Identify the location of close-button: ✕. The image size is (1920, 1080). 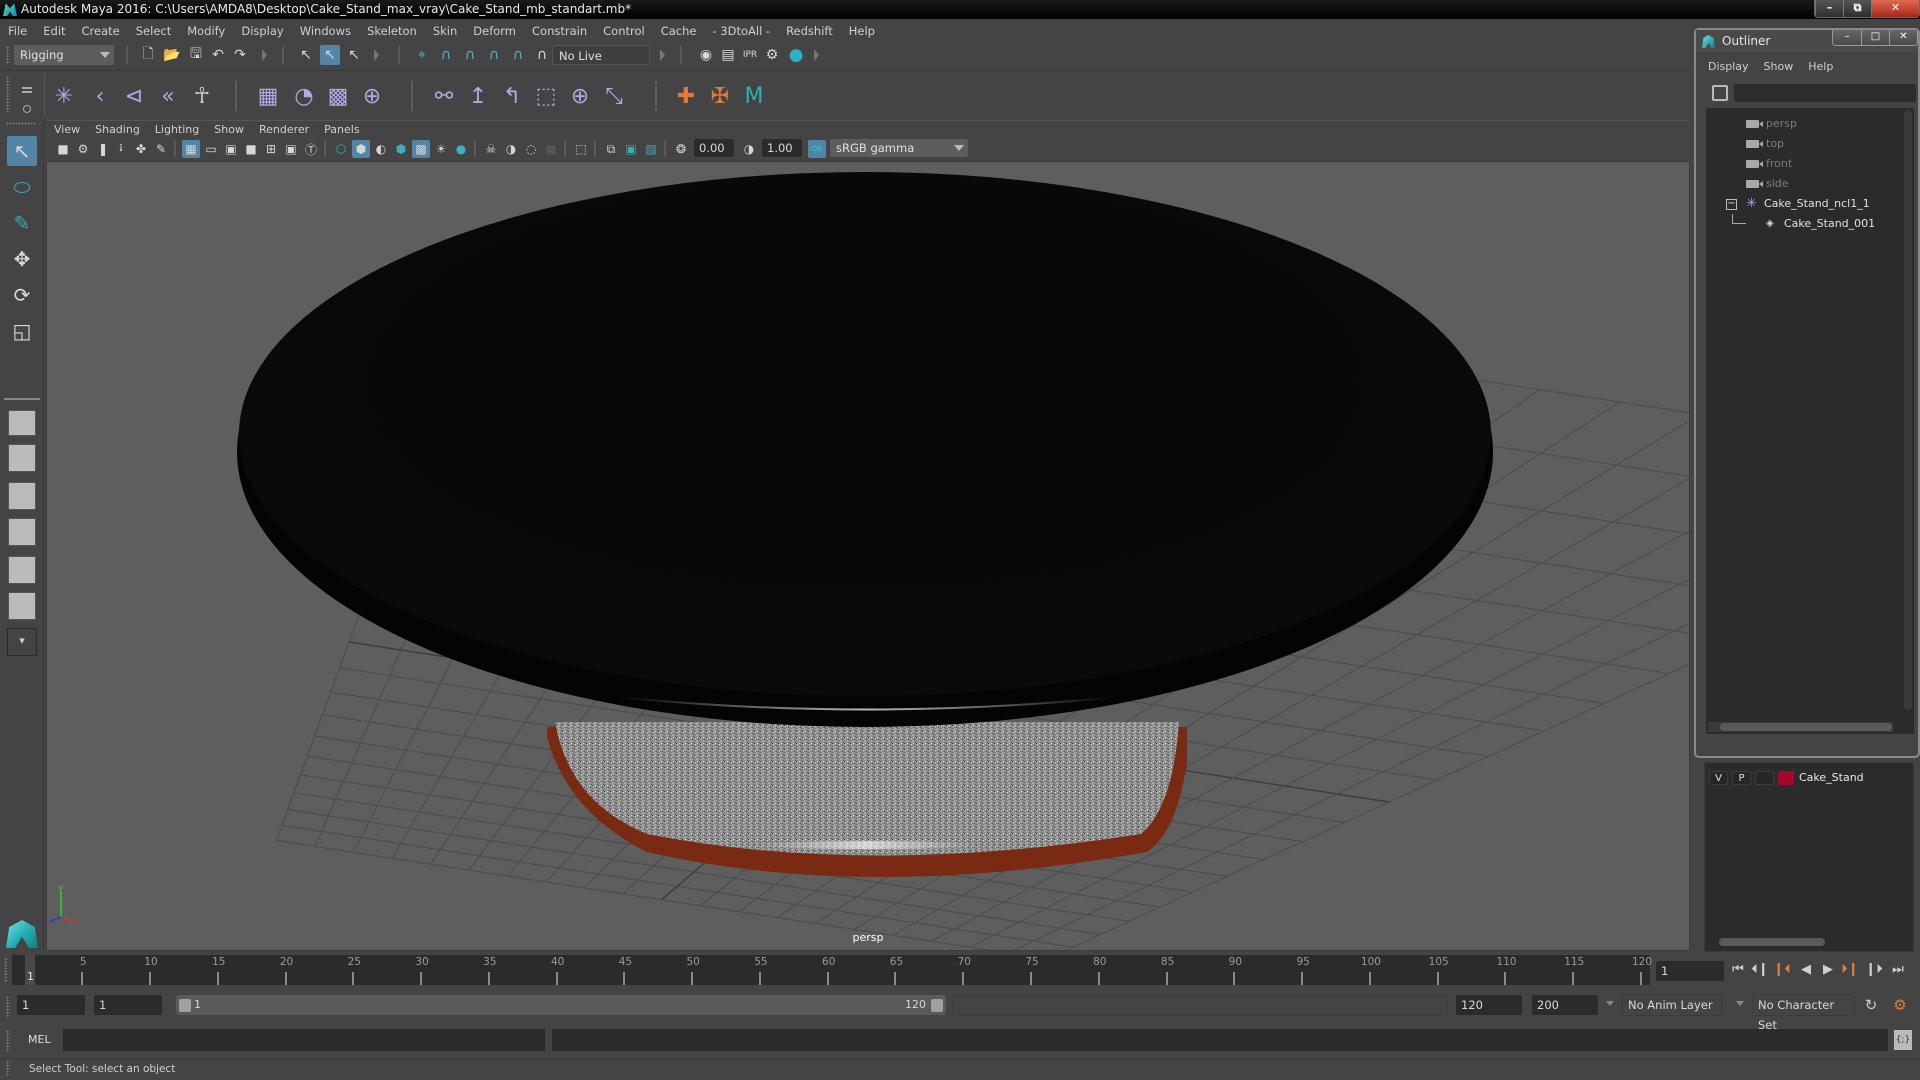
(1895, 8).